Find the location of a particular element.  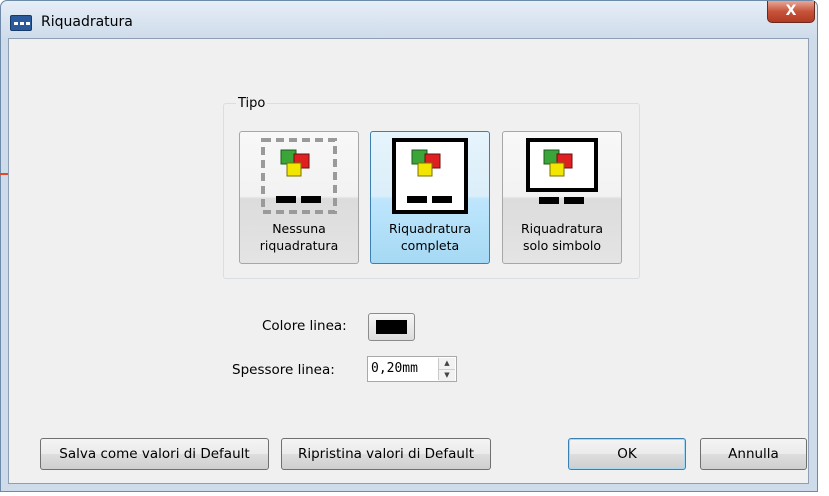

option-label-line2: solo simbolo is located at coordinates (562, 245).